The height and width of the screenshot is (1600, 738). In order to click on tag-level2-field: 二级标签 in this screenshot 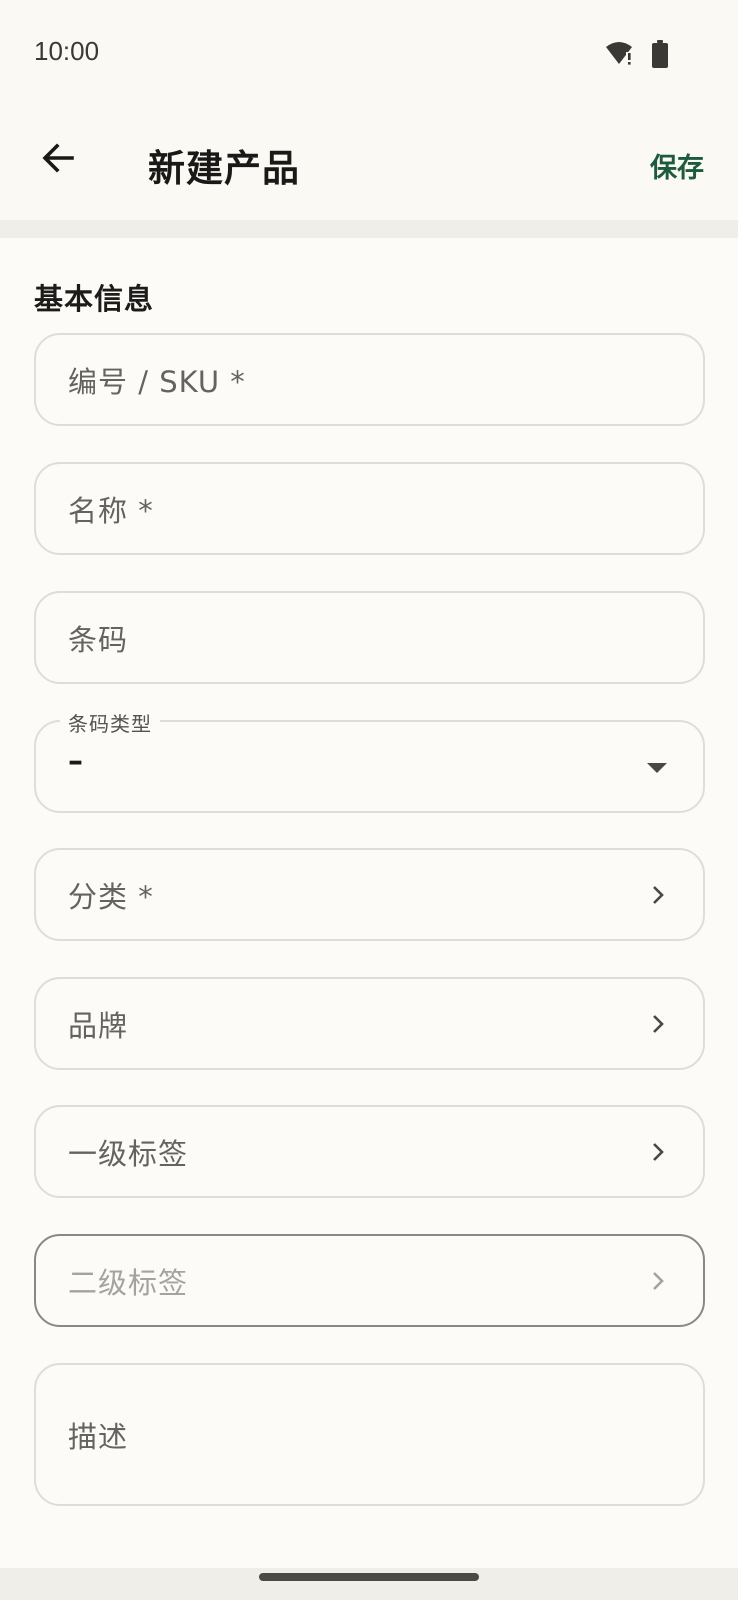, I will do `click(369, 1280)`.